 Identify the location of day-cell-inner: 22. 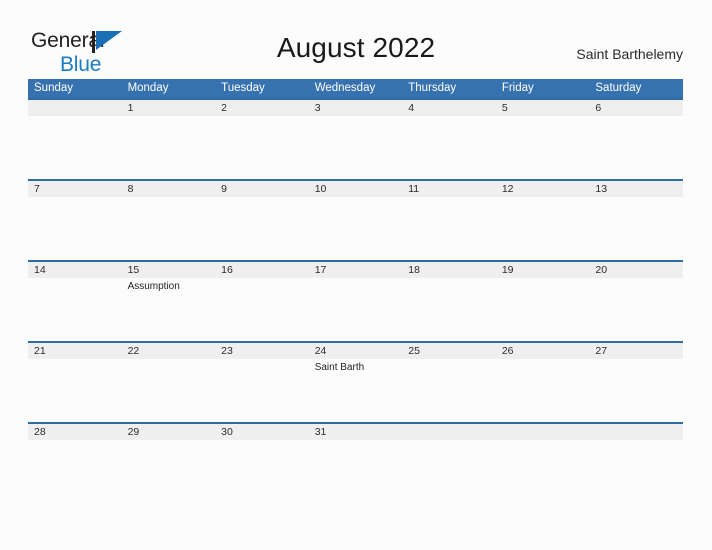
(168, 382).